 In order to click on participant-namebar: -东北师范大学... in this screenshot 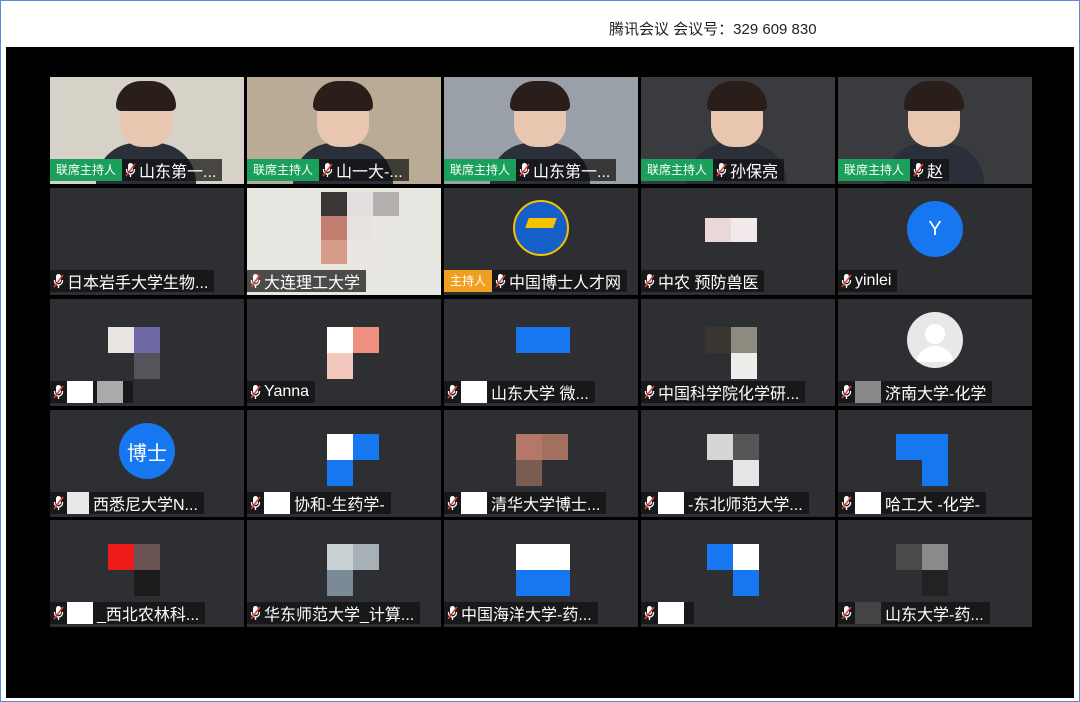, I will do `click(725, 503)`.